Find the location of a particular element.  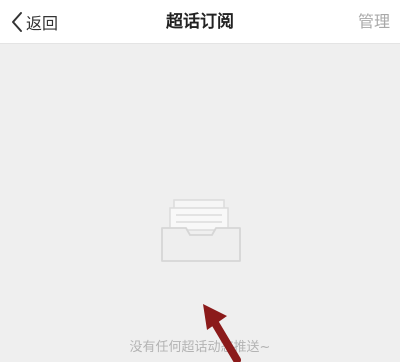

navigation-bar: 返回 超话订阅 管理 is located at coordinates (200, 22).